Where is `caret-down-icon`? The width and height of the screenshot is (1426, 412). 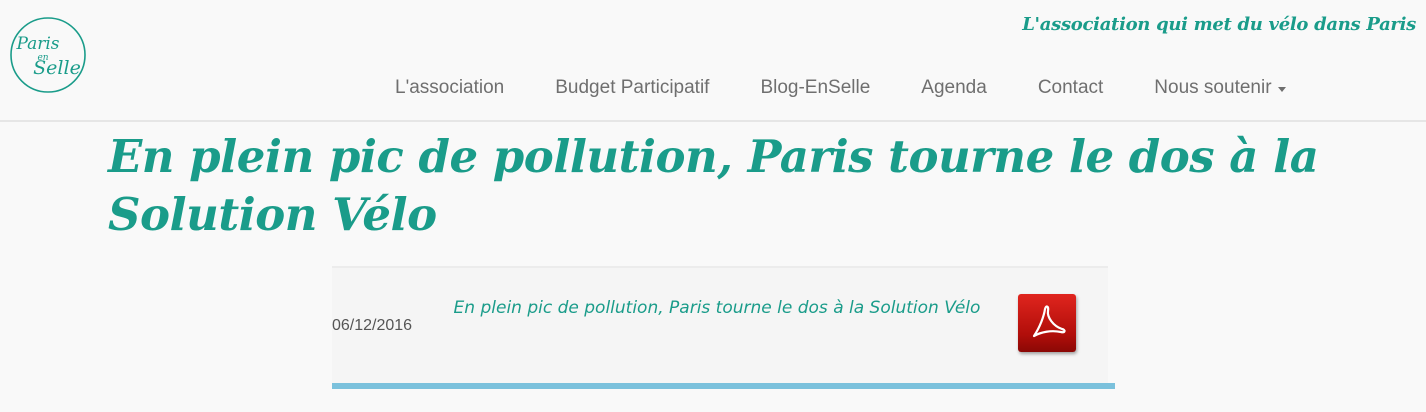 caret-down-icon is located at coordinates (1281, 89).